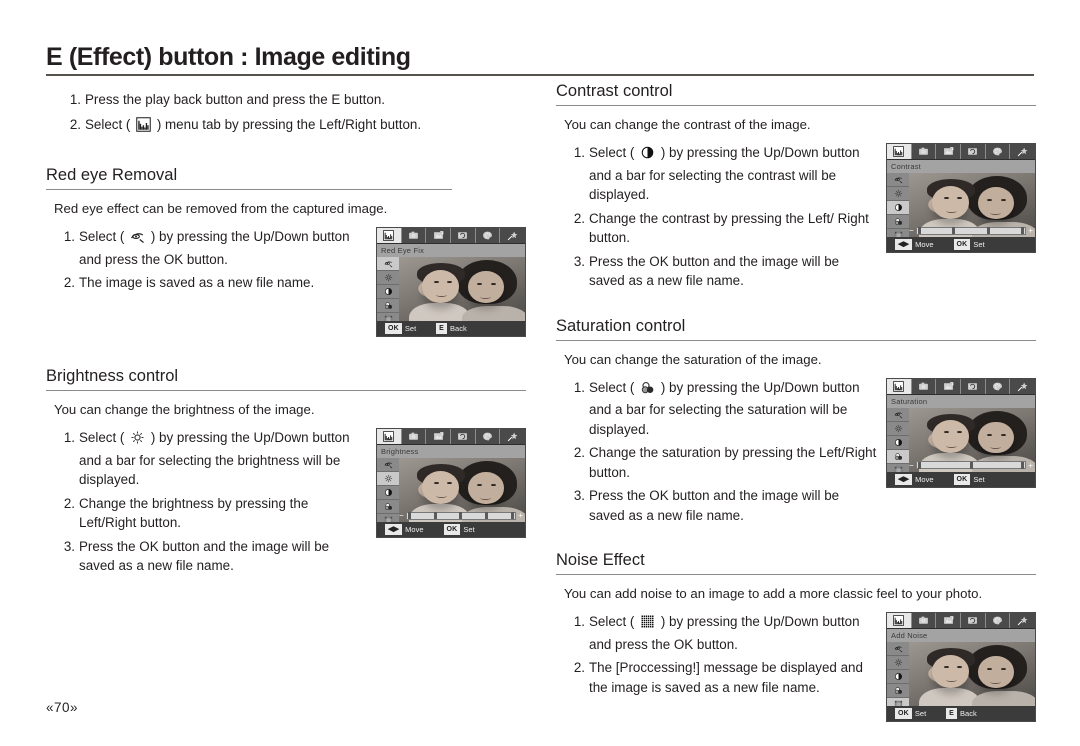 Image resolution: width=1080 pixels, height=746 pixels. What do you see at coordinates (137, 239) in the screenshot?
I see `red-eye-icon` at bounding box center [137, 239].